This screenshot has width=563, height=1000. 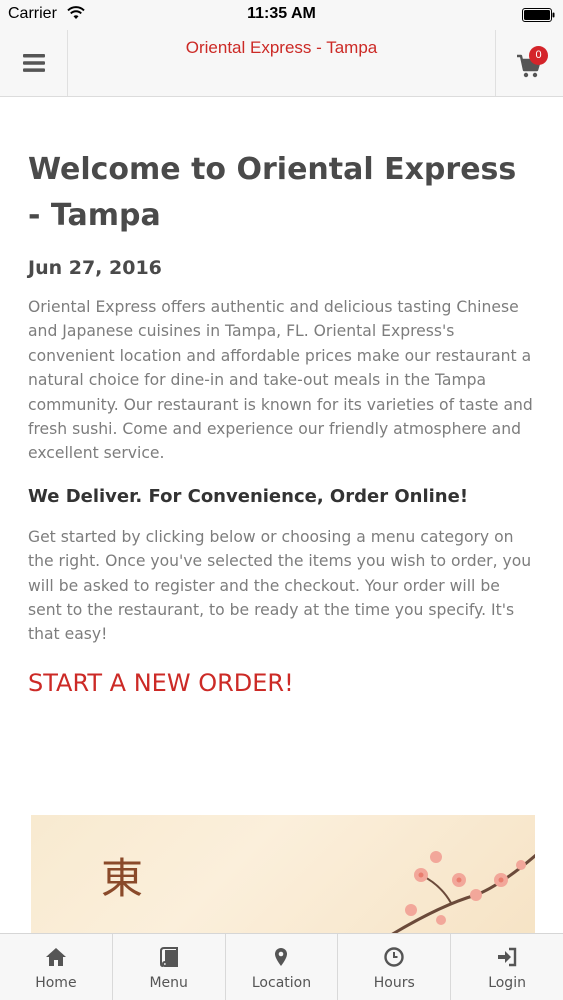 I want to click on hamburger-icon, so click(x=33, y=63).